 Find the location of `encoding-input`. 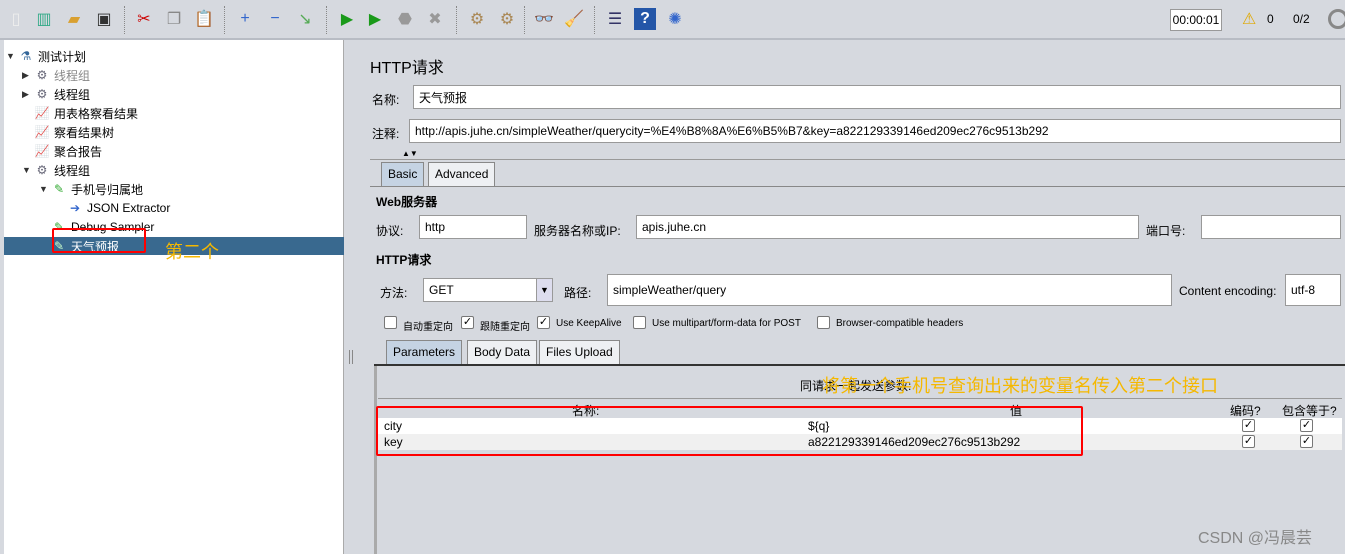

encoding-input is located at coordinates (1313, 290).